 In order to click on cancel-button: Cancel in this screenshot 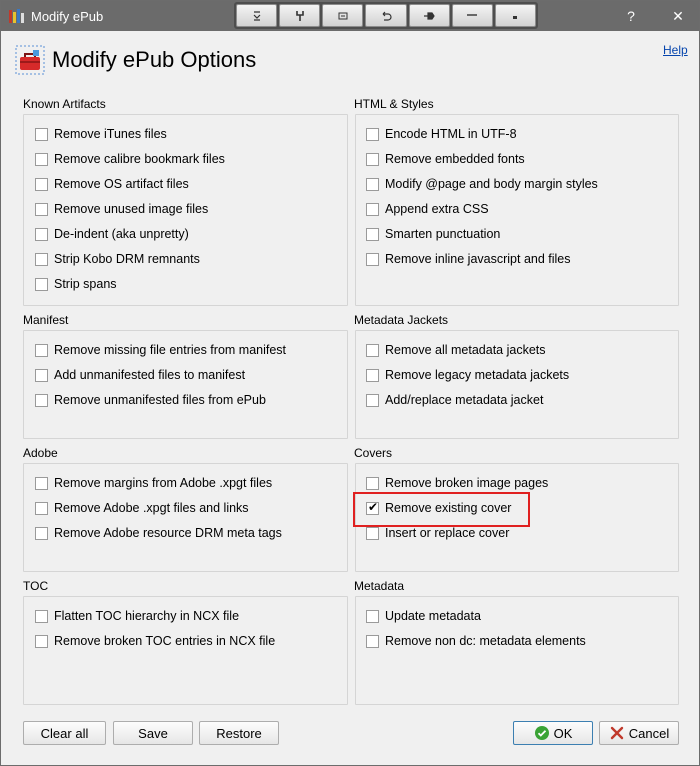, I will do `click(639, 733)`.